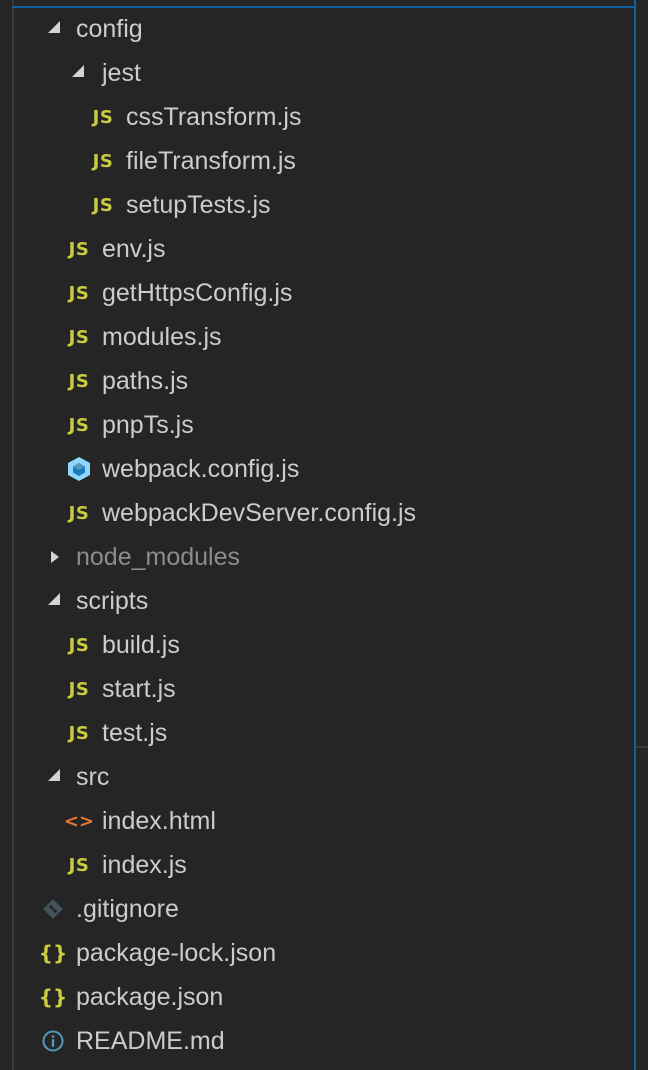  What do you see at coordinates (317, 997) in the screenshot?
I see `tree-file-package-json: {} package.json` at bounding box center [317, 997].